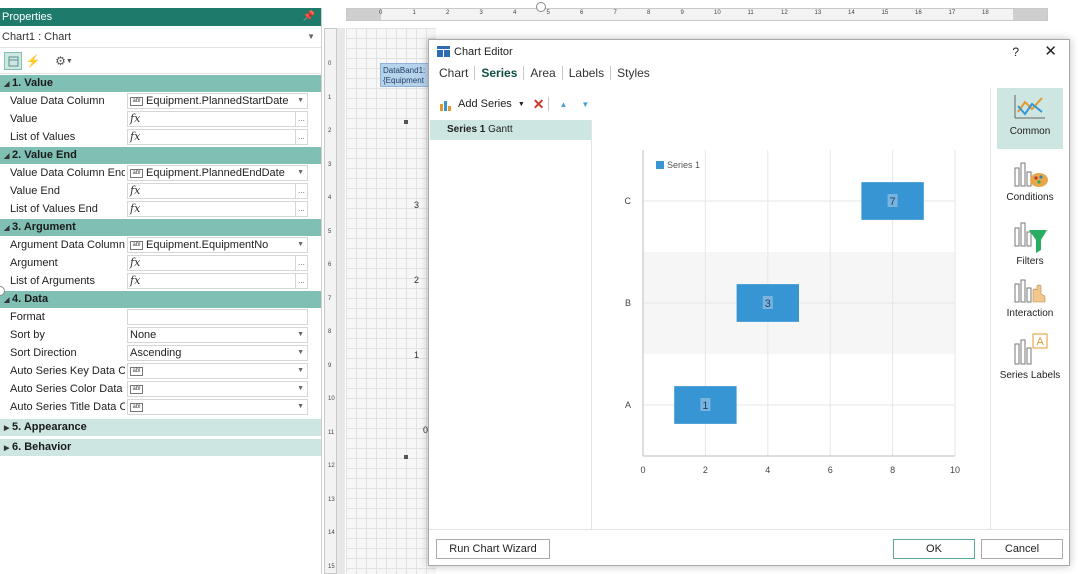 Image resolution: width=1078 pixels, height=574 pixels. What do you see at coordinates (13, 61) in the screenshot?
I see `properties-view-icon` at bounding box center [13, 61].